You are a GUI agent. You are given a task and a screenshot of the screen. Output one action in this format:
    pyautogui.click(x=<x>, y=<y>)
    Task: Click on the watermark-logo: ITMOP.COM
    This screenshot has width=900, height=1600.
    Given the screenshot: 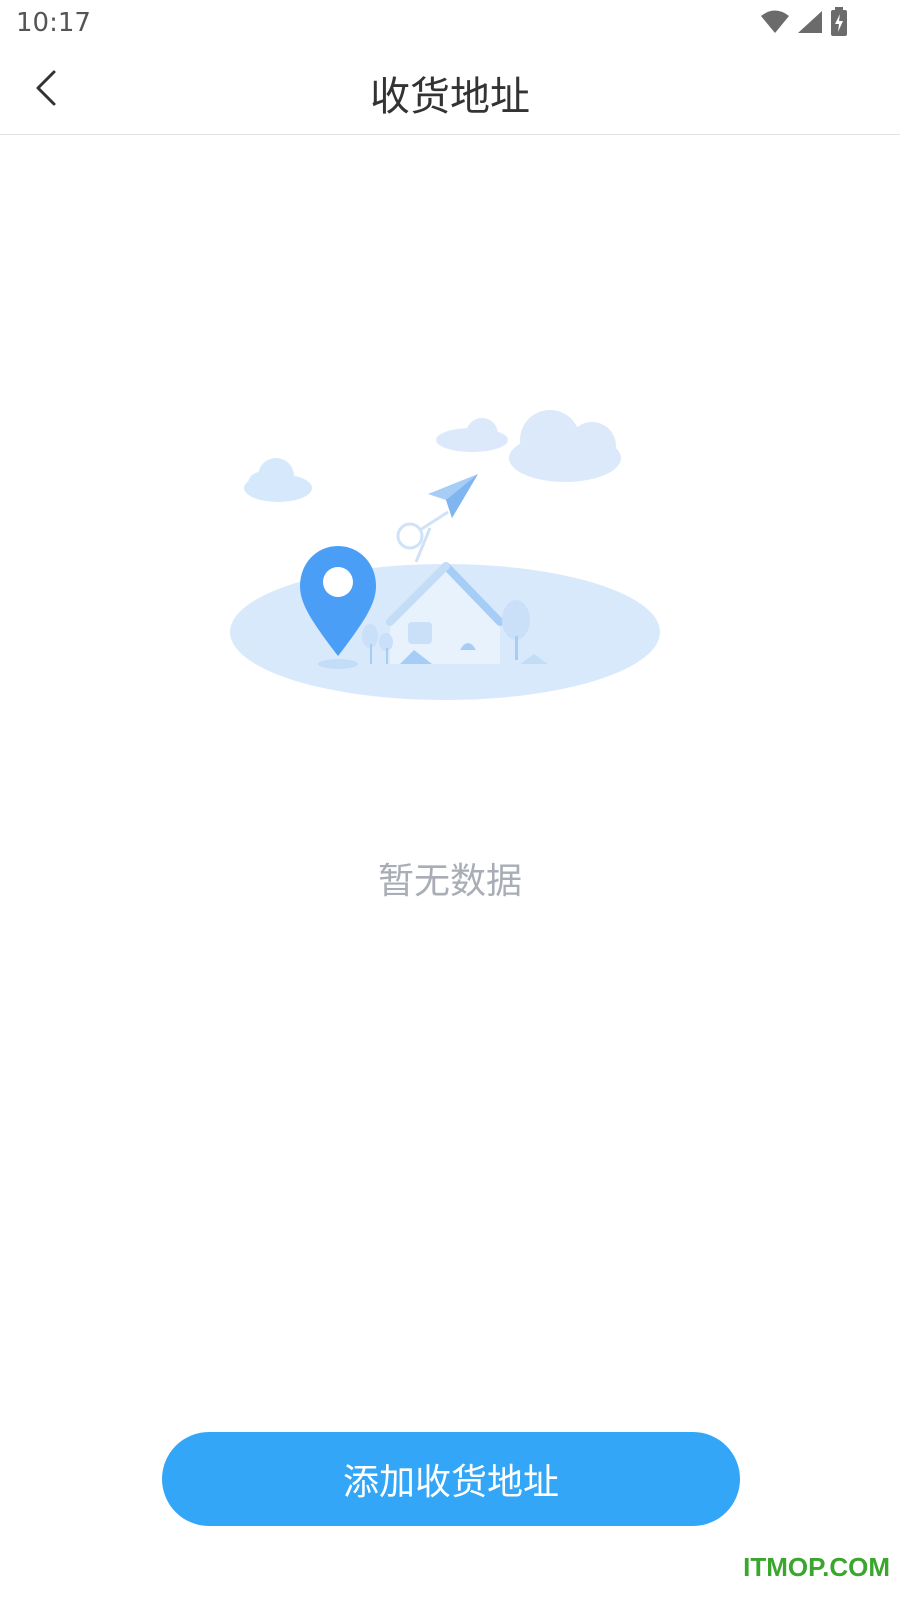 What is the action you would take?
    pyautogui.click(x=816, y=1567)
    